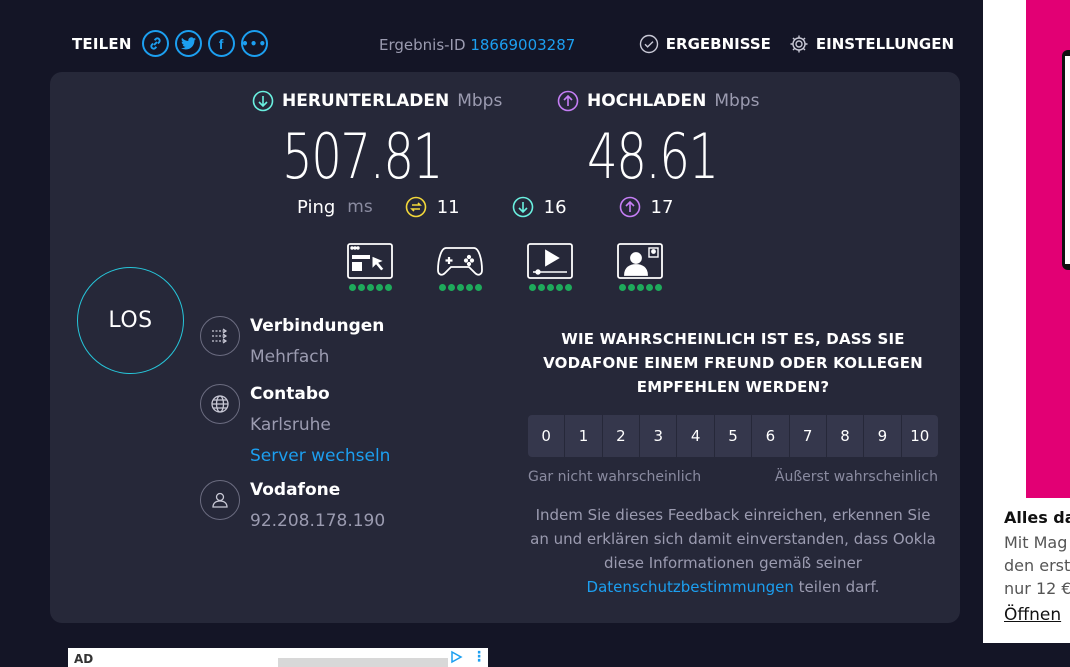  Describe the element at coordinates (370, 261) in the screenshot. I see `browsing-icon` at that location.